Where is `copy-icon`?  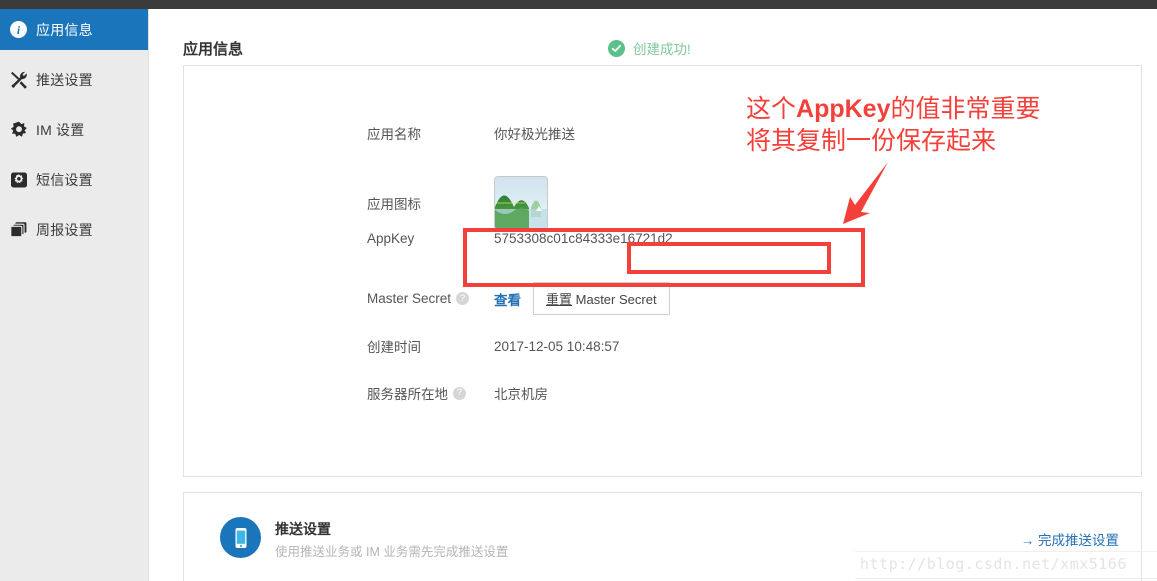
copy-icon is located at coordinates (23, 230).